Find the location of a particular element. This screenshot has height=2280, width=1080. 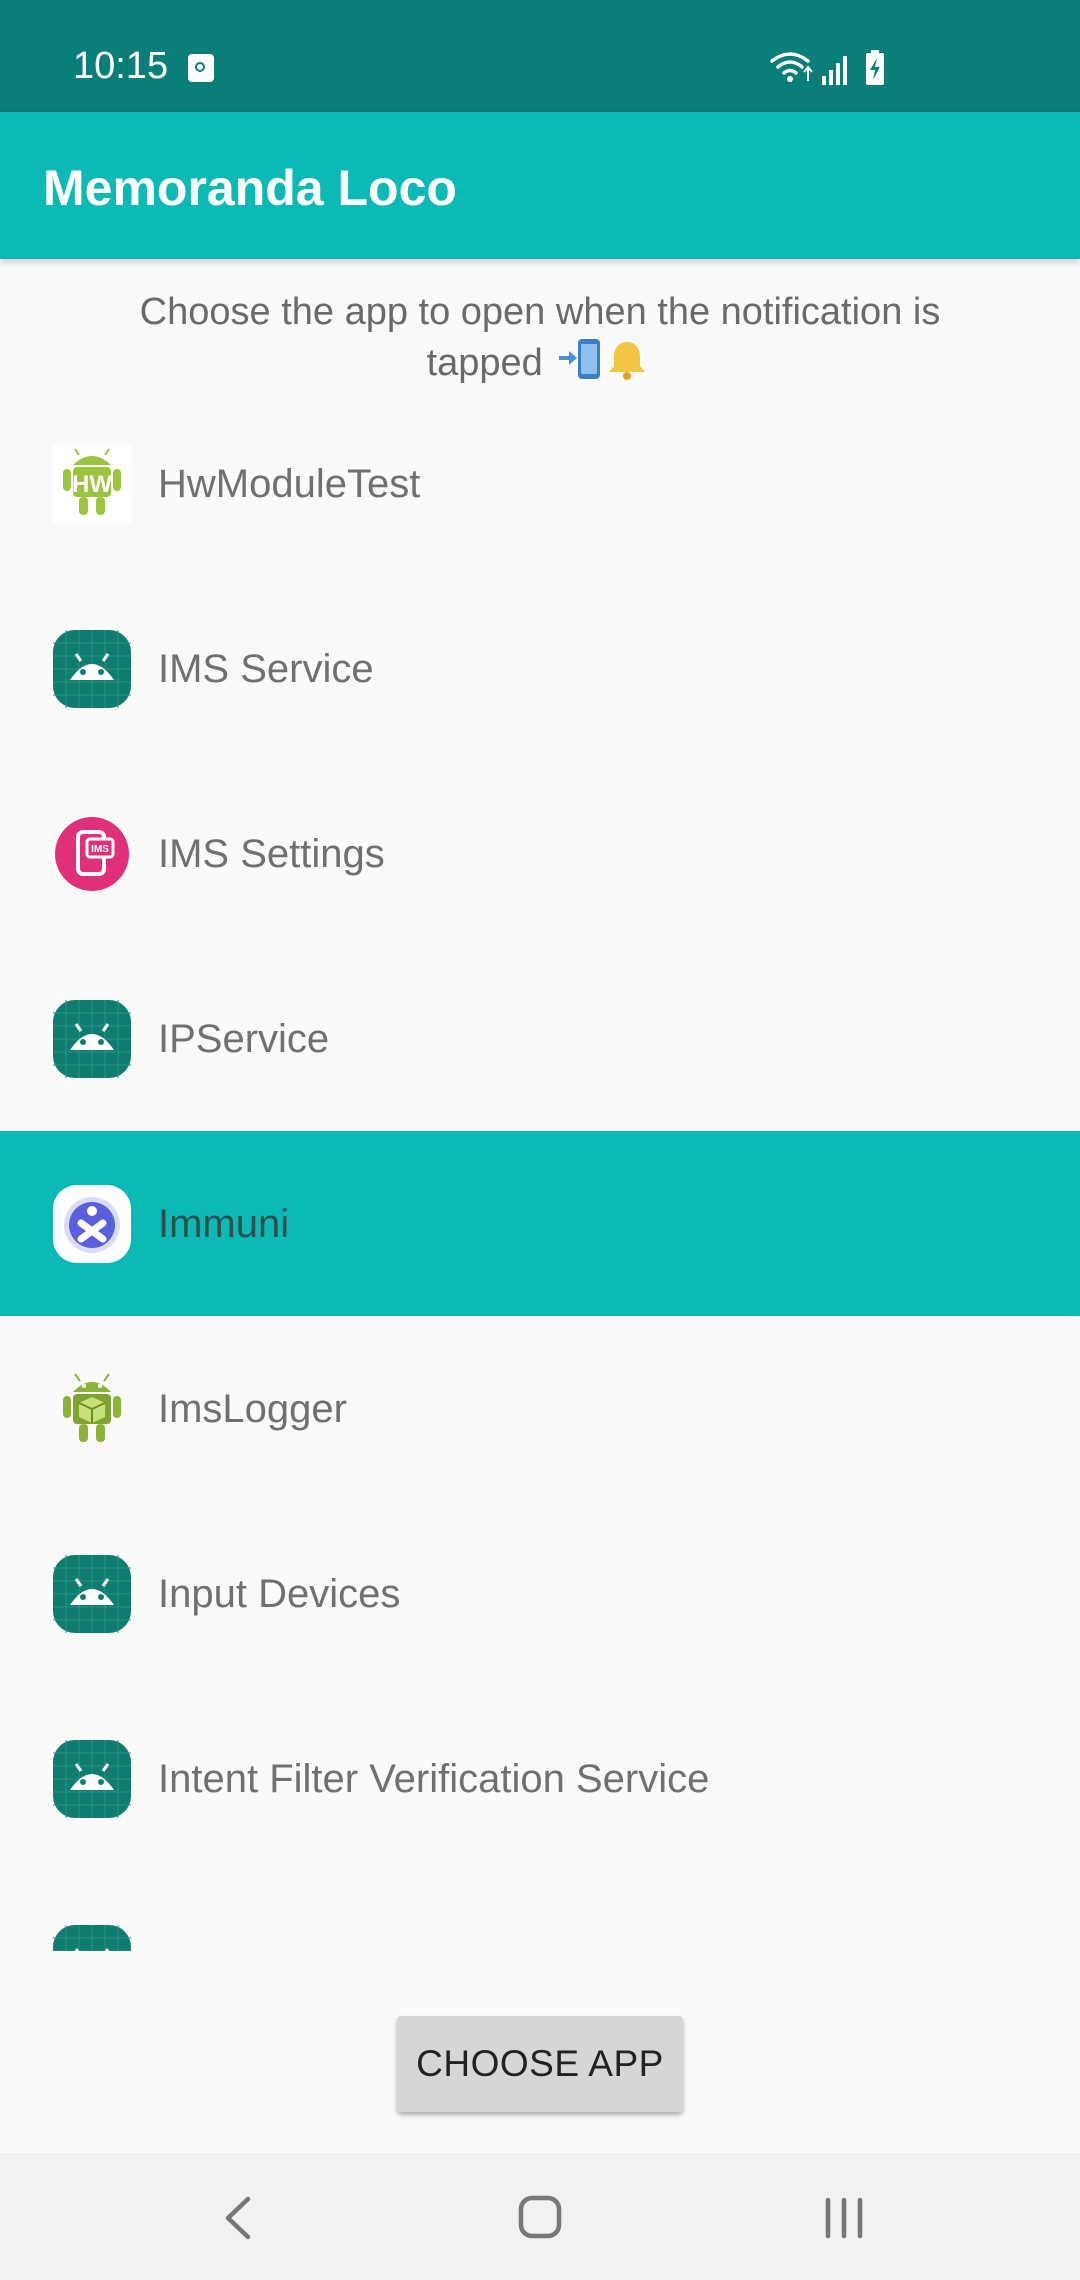

app-bar: Memoranda Loco is located at coordinates (540, 185).